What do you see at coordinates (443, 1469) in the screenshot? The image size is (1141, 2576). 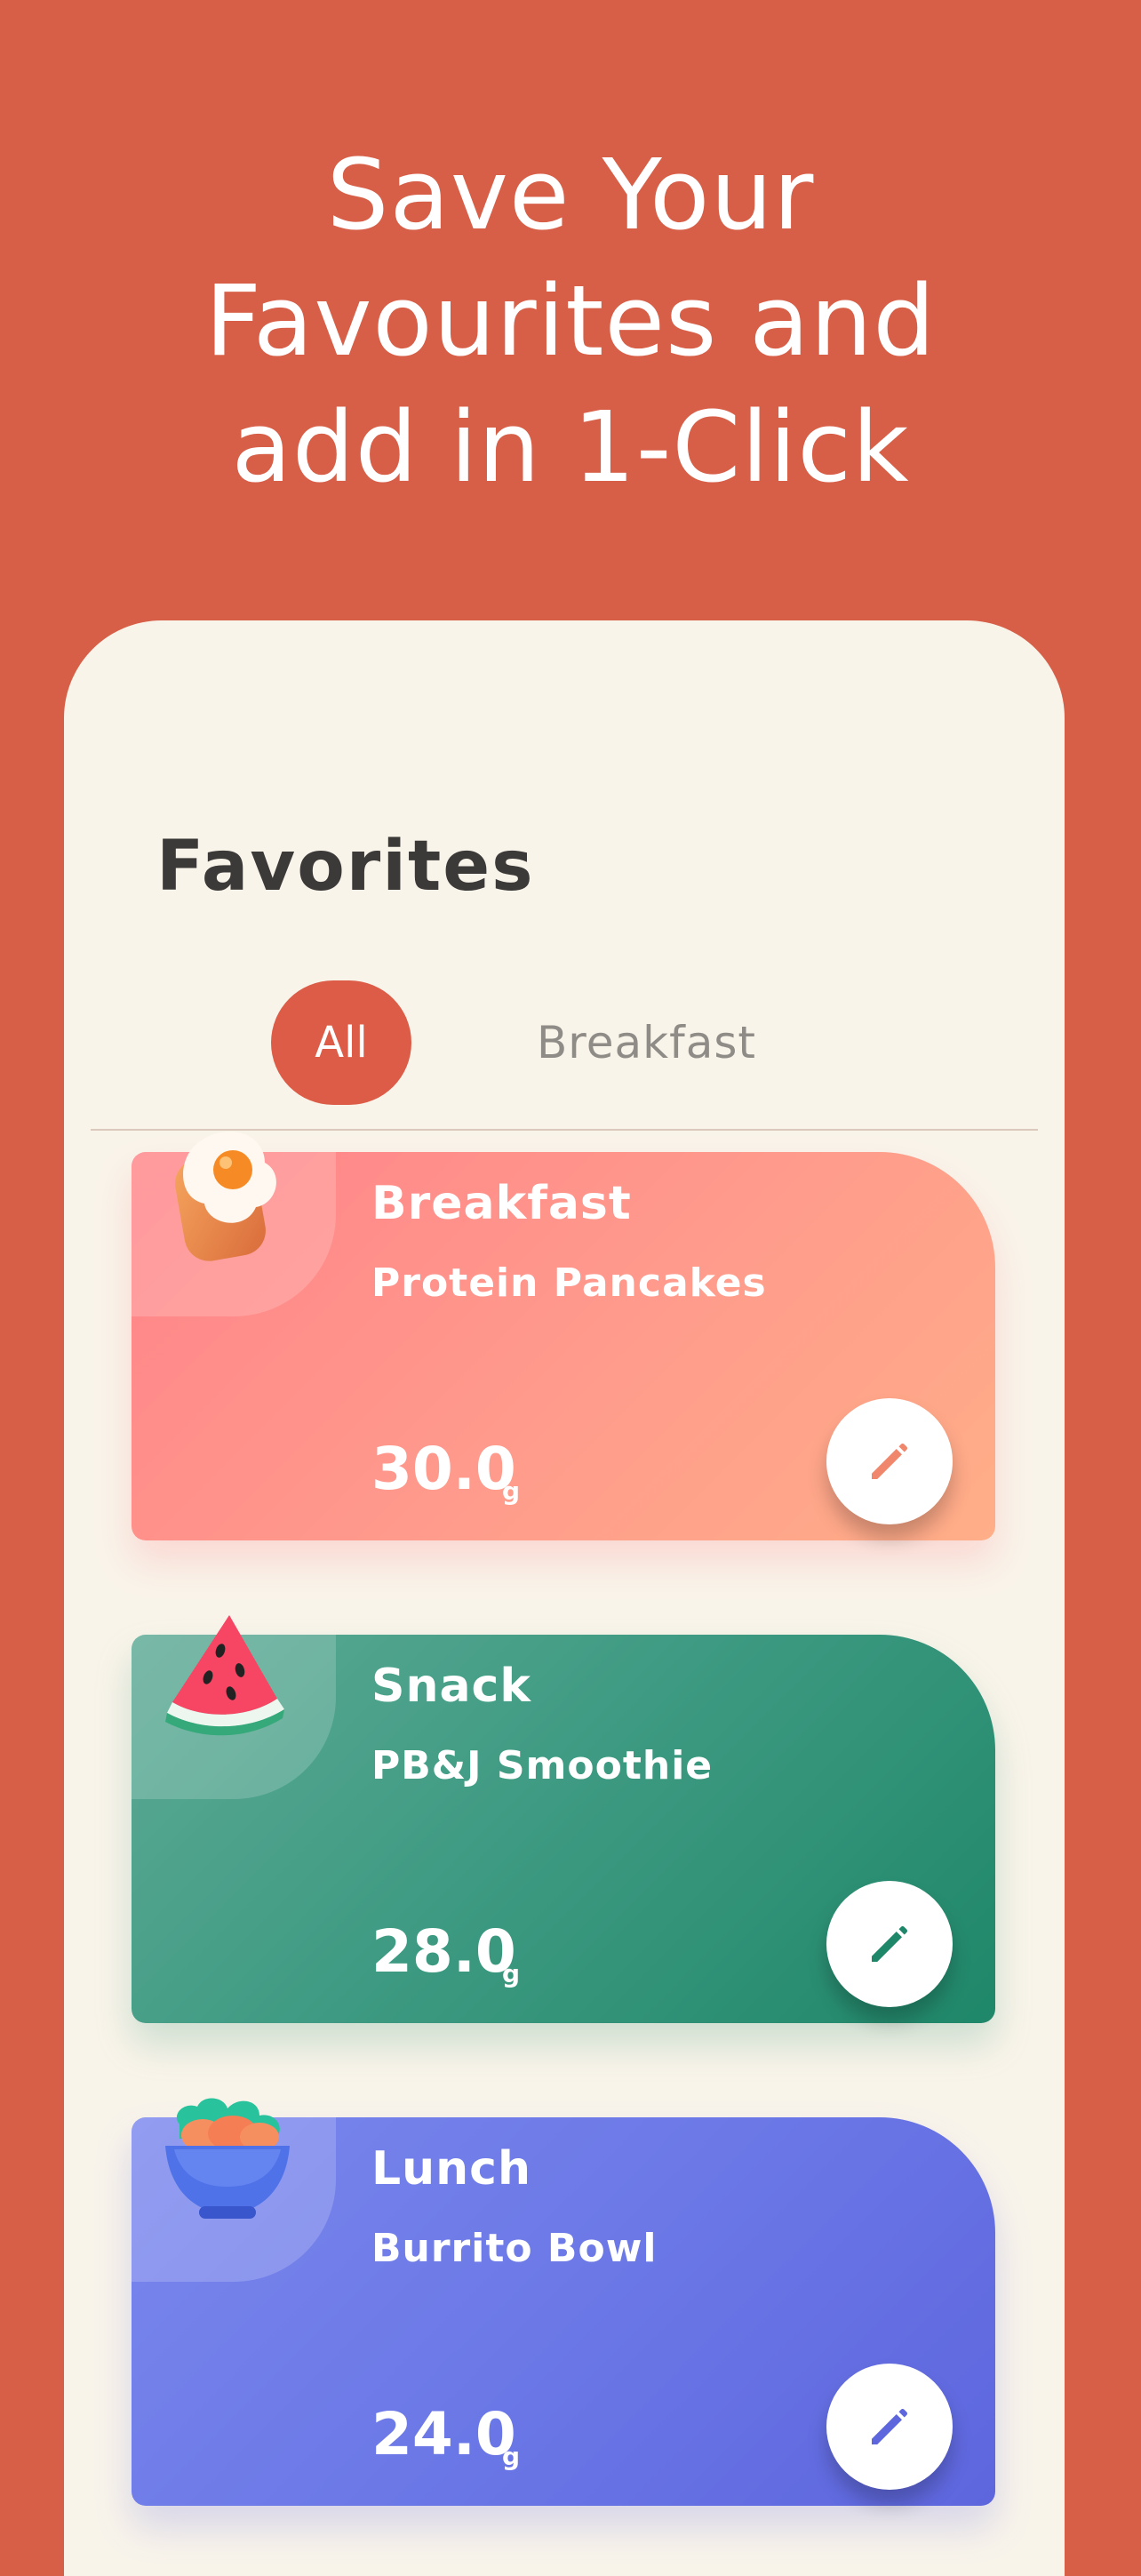 I see `protein-amount: 30.0` at bounding box center [443, 1469].